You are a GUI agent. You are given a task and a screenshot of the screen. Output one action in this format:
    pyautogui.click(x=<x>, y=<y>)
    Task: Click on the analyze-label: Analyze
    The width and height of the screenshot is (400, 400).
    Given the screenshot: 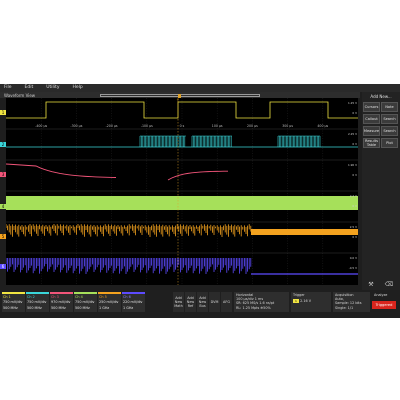 What is the action you would take?
    pyautogui.click(x=380, y=295)
    